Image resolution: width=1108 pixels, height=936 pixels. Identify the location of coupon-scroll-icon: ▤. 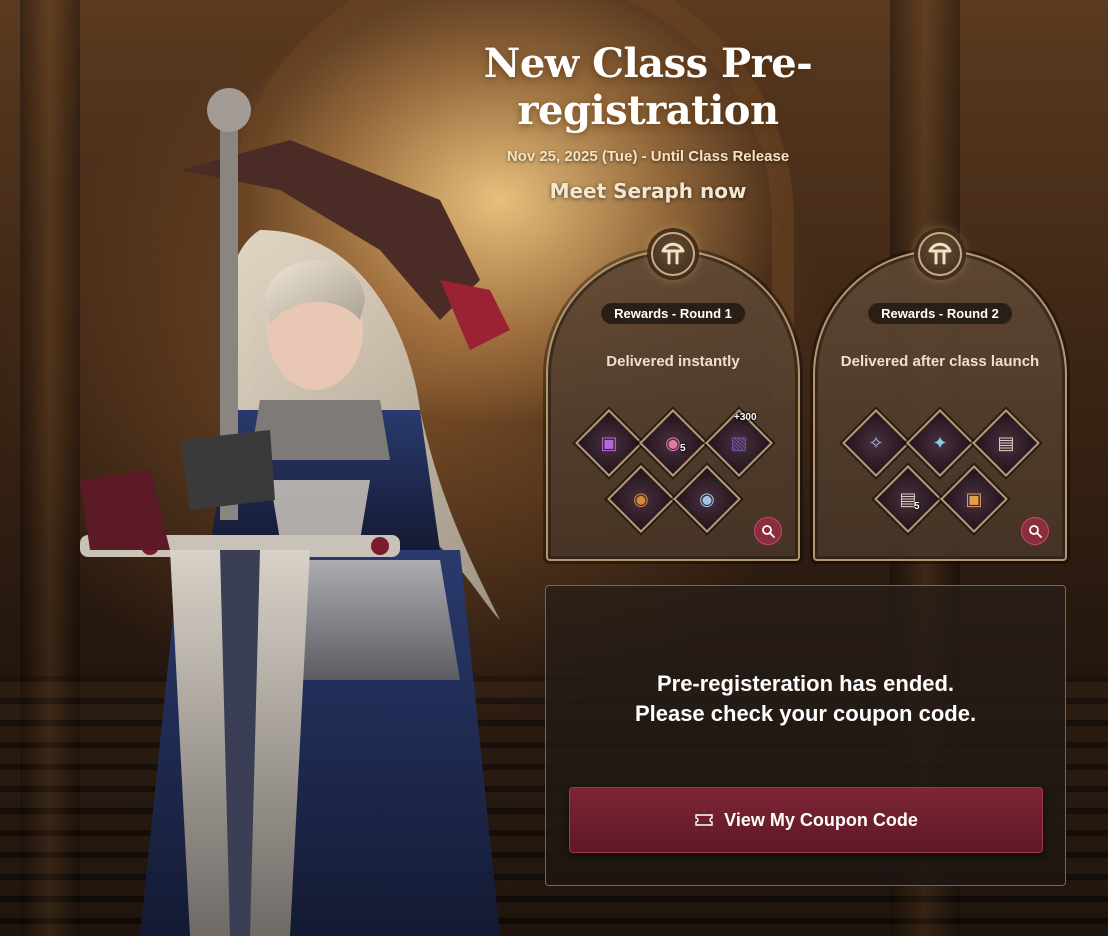
(908, 499).